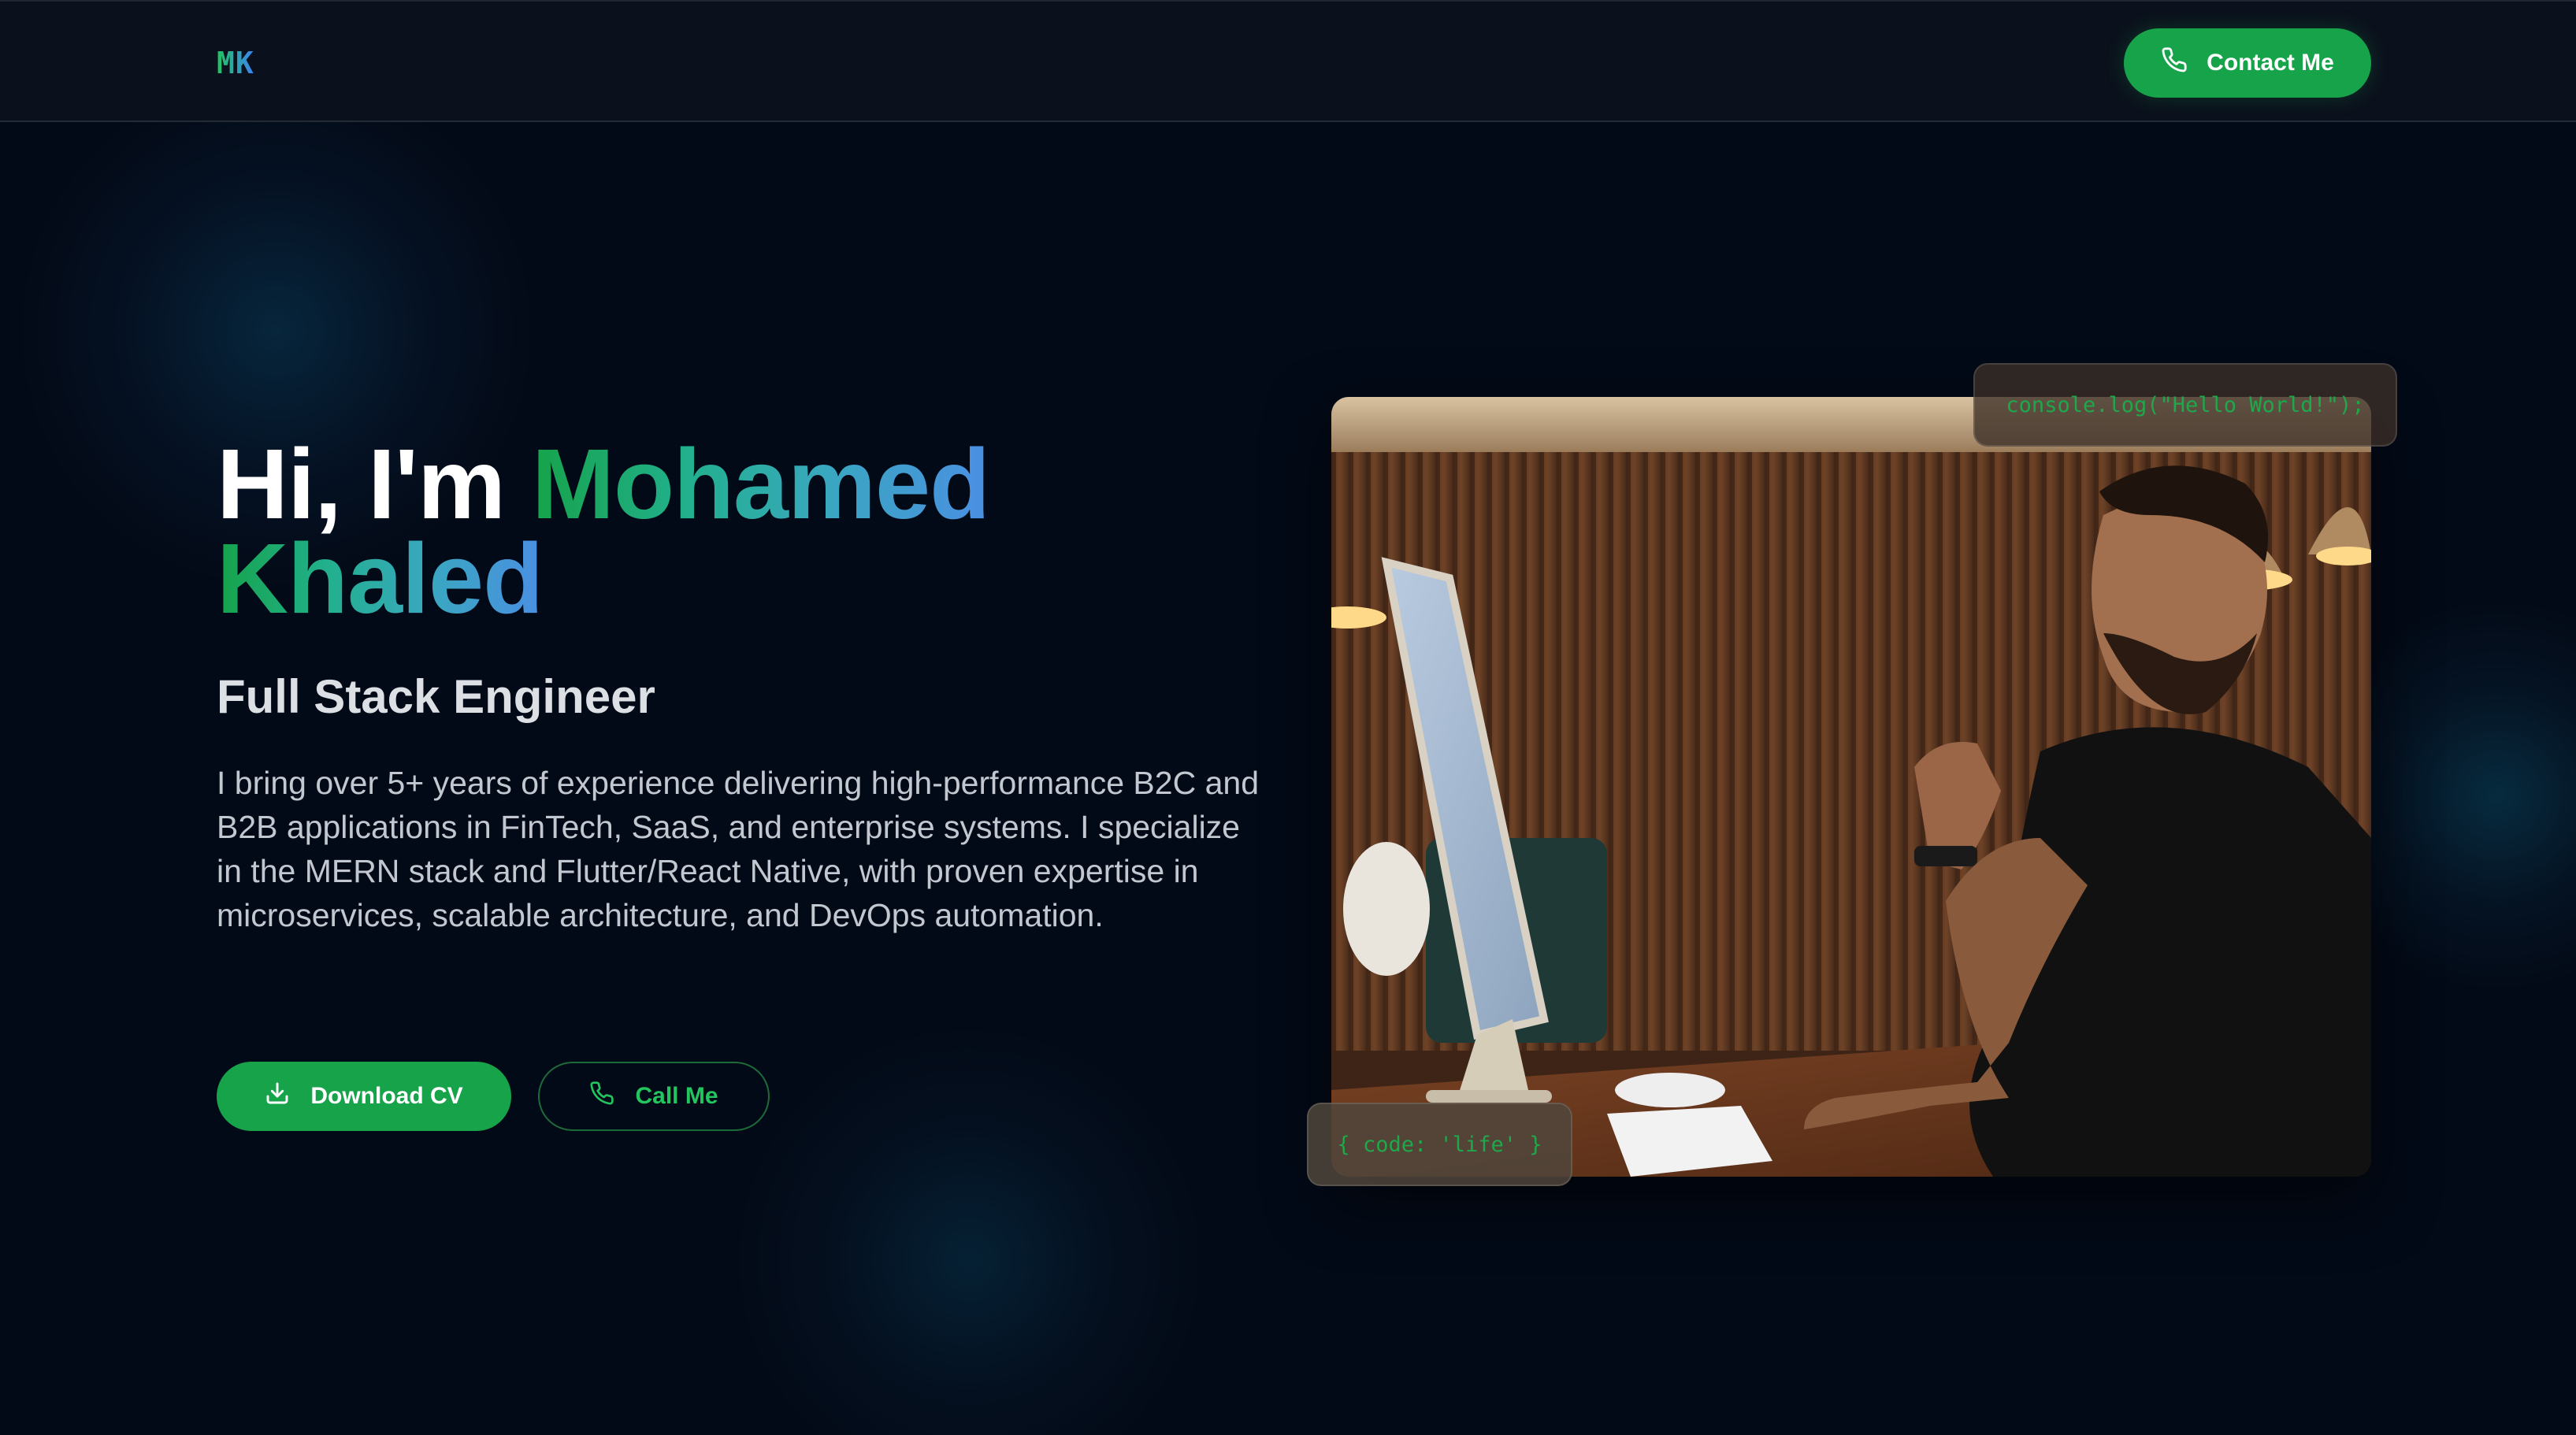 The width and height of the screenshot is (2576, 1435). Describe the element at coordinates (1288, 61) in the screenshot. I see `site-header: MK Contact Me` at that location.